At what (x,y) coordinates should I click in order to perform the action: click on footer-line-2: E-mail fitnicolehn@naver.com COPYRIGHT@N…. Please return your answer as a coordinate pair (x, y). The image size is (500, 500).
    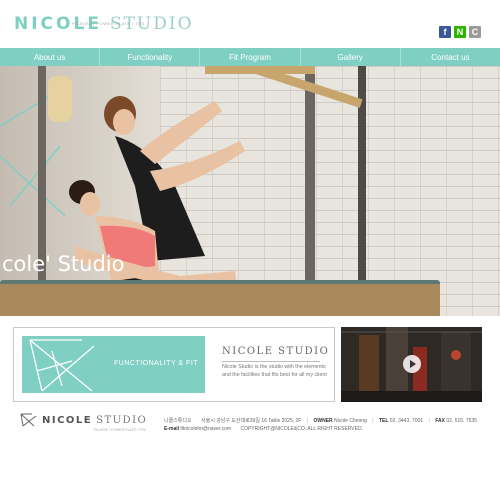
    Looking at the image, I should click on (320, 429).